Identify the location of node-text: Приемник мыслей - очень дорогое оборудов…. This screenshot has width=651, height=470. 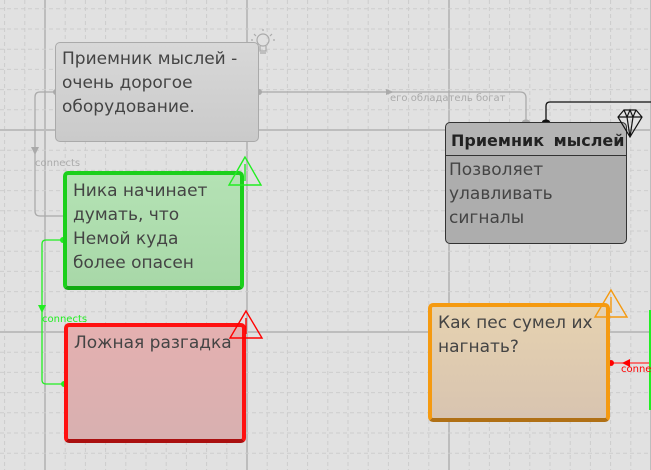
(150, 83).